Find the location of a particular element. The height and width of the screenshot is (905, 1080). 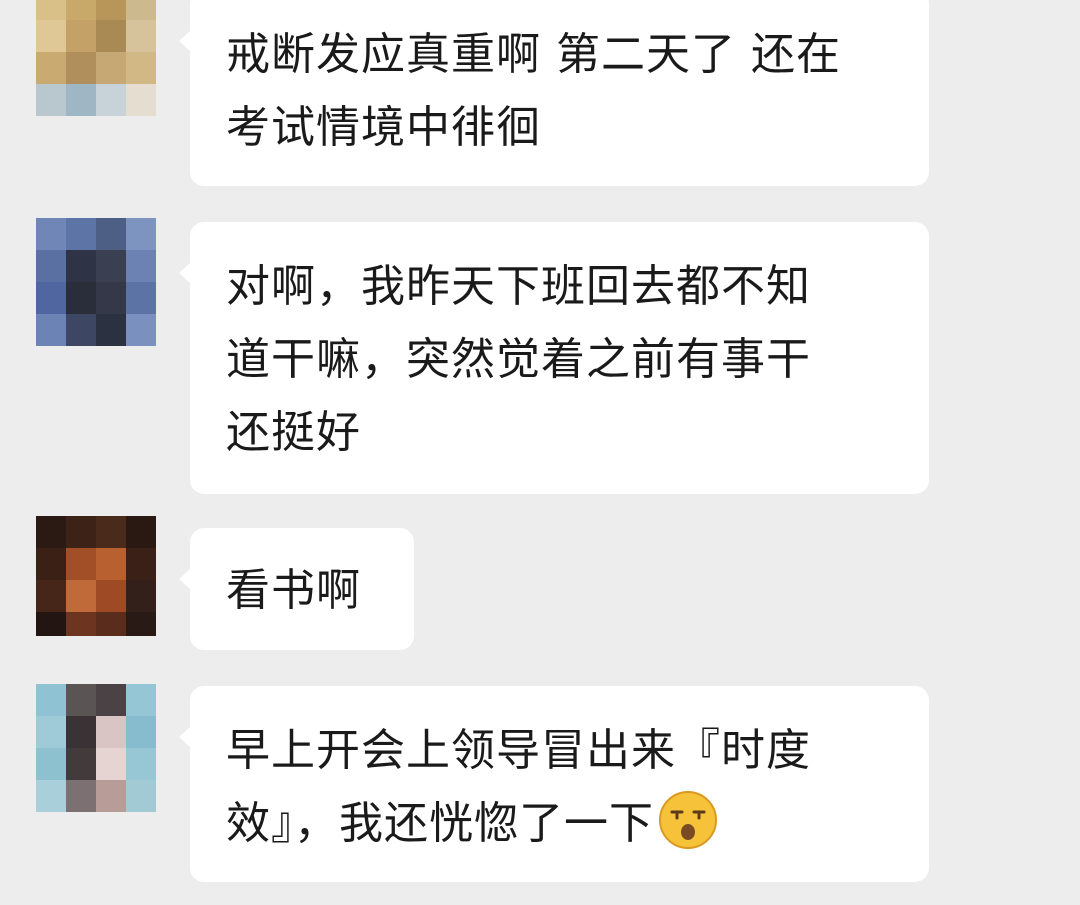

message-line: 戒断发应真重啊 第二天了 还在 is located at coordinates (533, 54).